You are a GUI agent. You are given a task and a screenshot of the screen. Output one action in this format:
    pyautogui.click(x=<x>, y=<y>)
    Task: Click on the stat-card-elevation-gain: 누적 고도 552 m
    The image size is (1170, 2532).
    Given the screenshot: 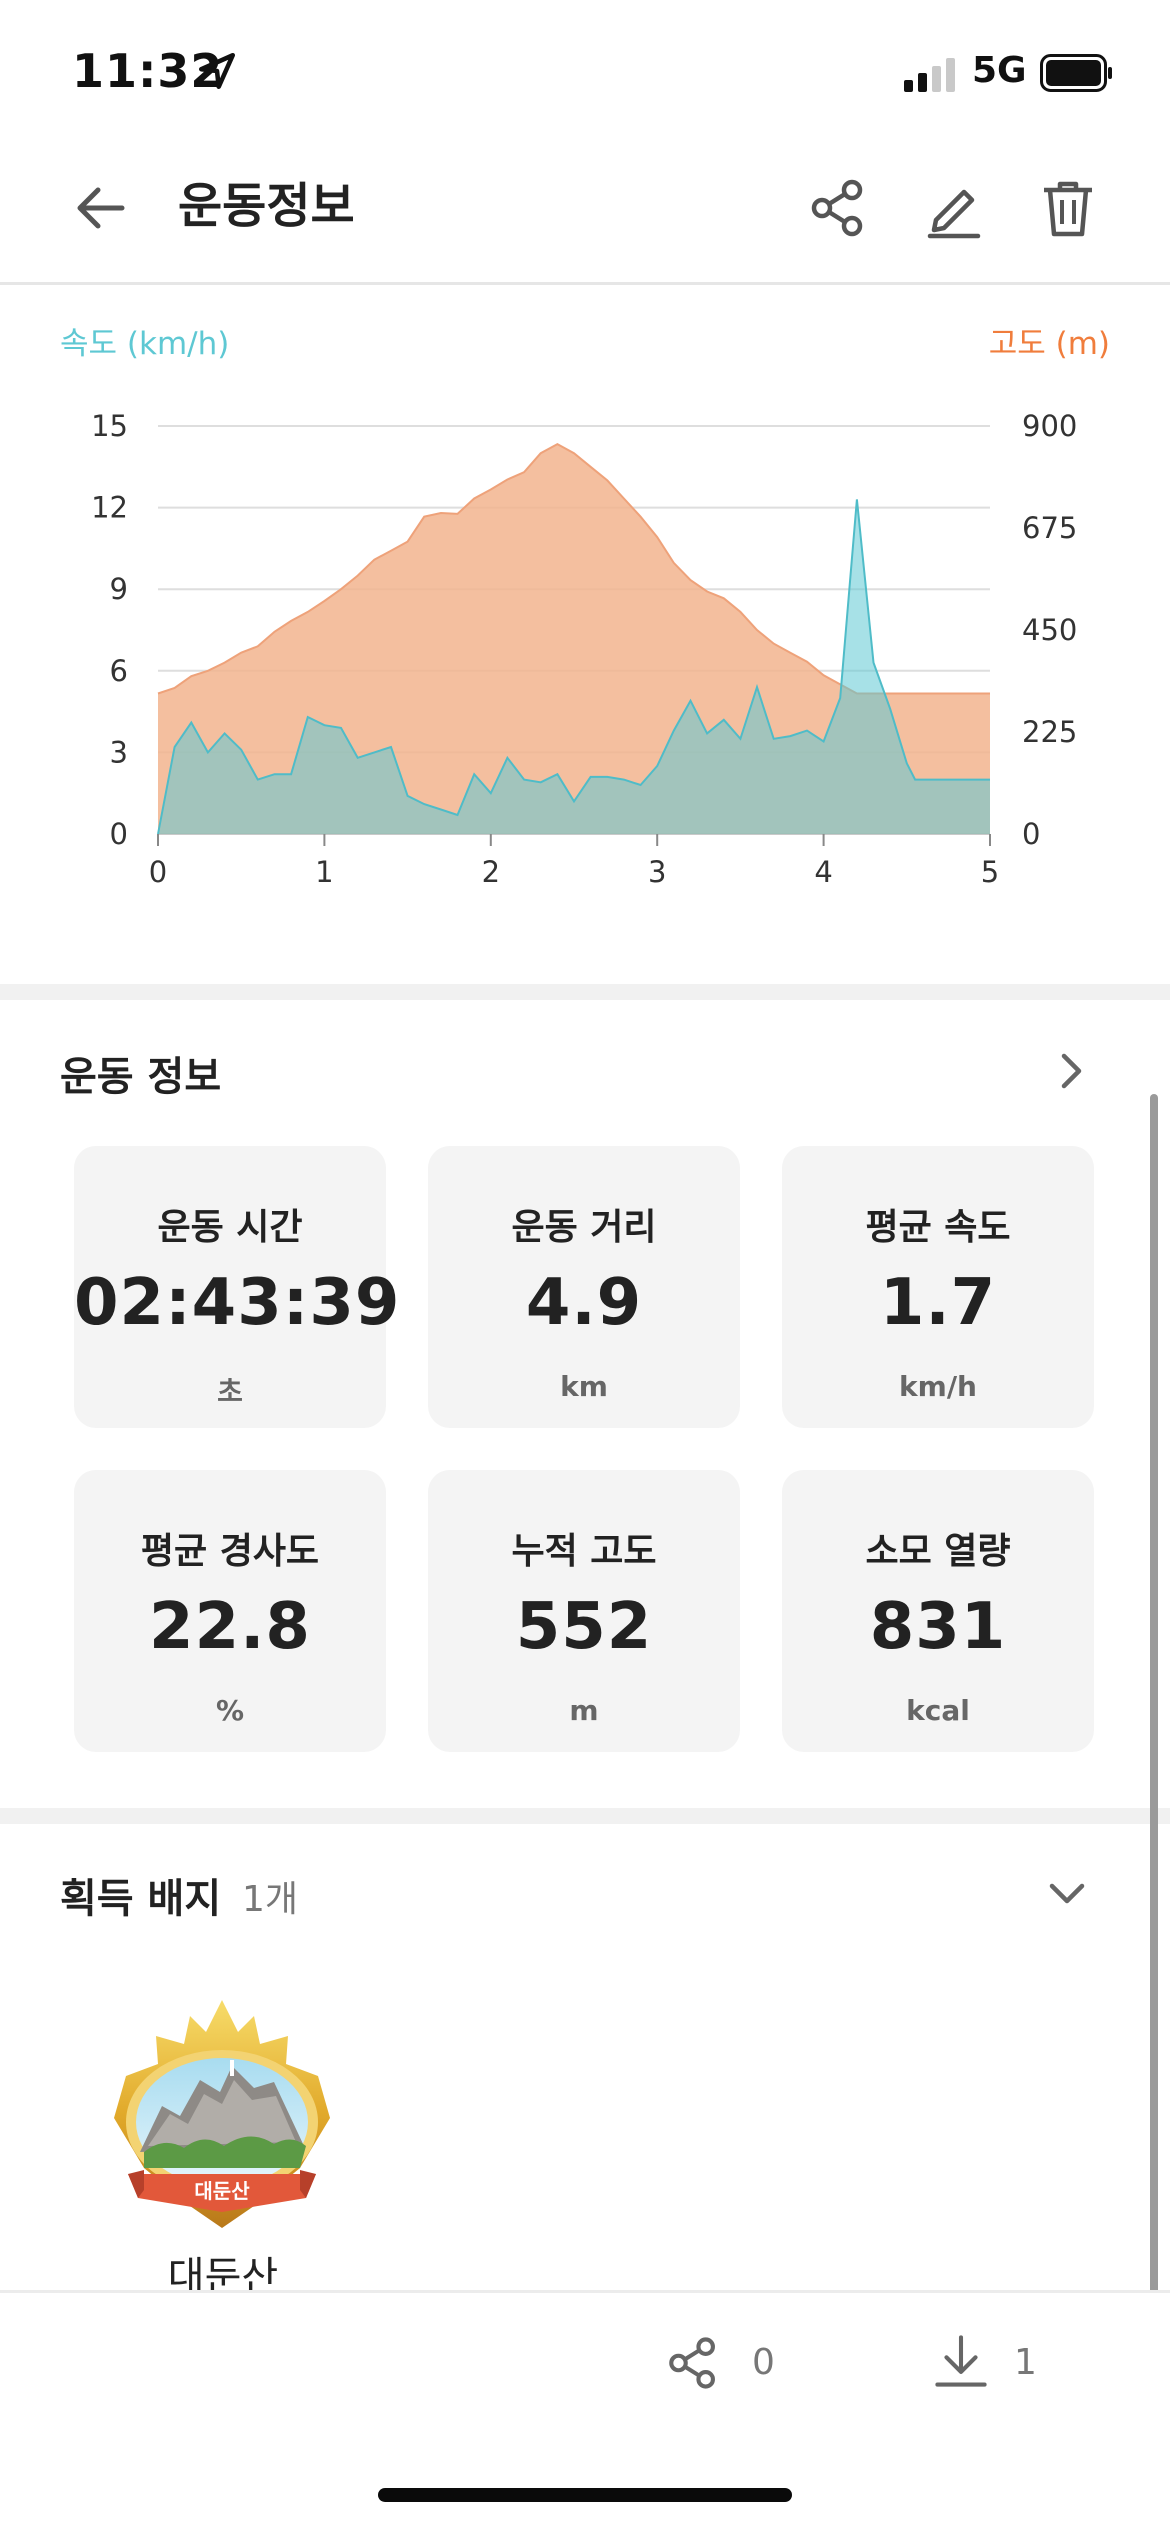 What is the action you would take?
    pyautogui.click(x=584, y=1611)
    